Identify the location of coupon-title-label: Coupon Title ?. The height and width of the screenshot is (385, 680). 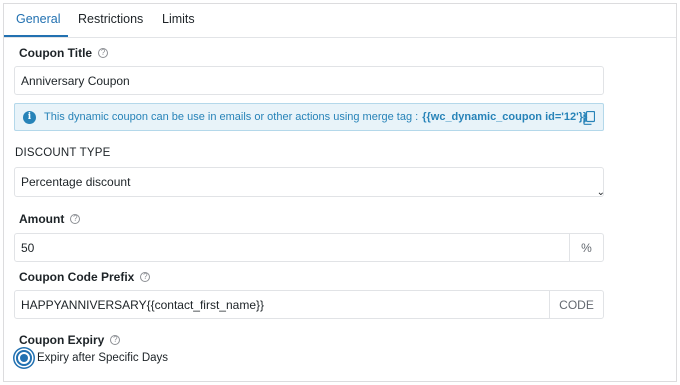
(64, 53).